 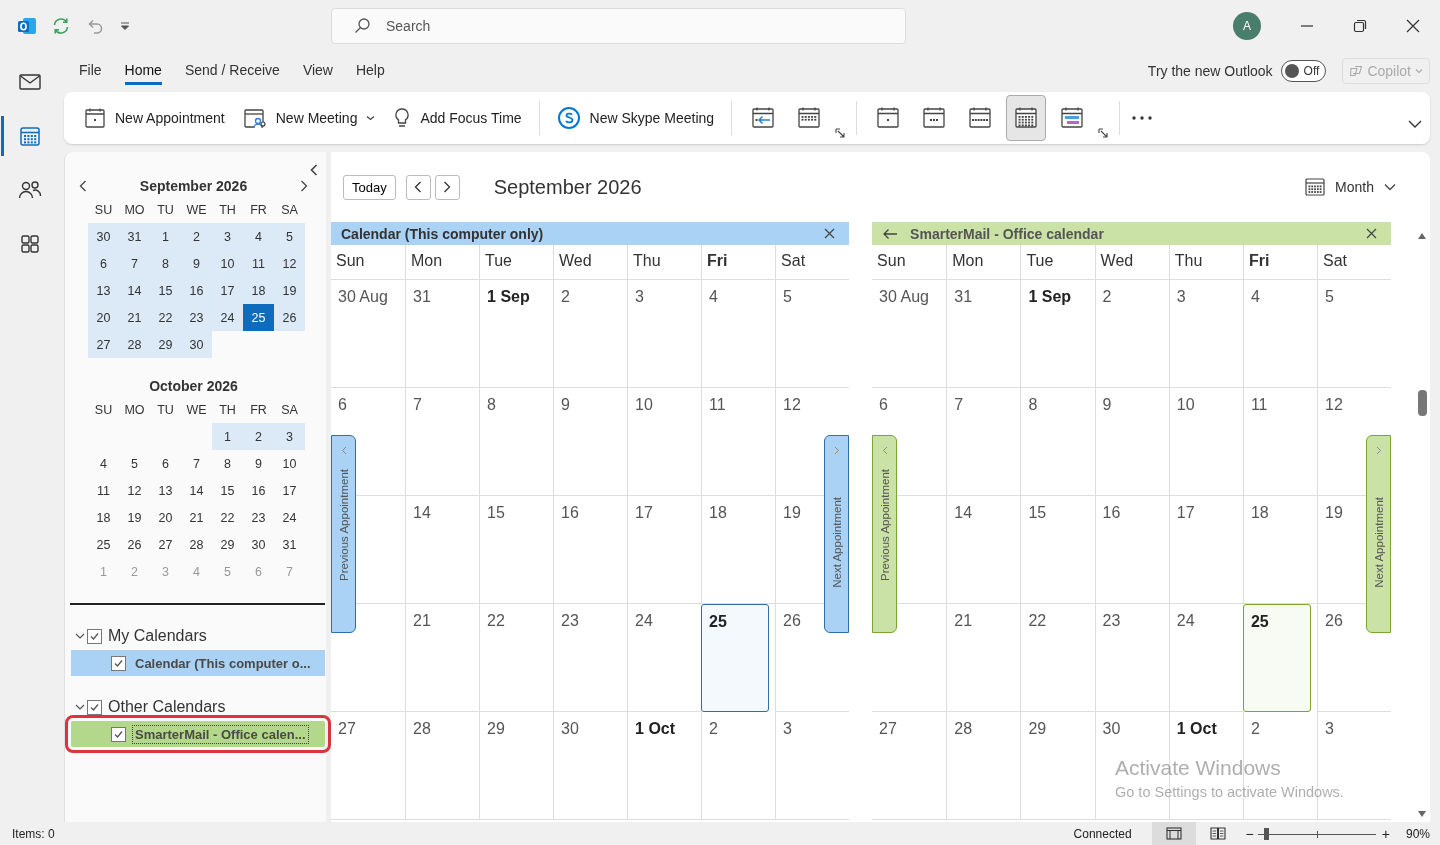 I want to click on date-cell: 4, so click(x=103, y=463).